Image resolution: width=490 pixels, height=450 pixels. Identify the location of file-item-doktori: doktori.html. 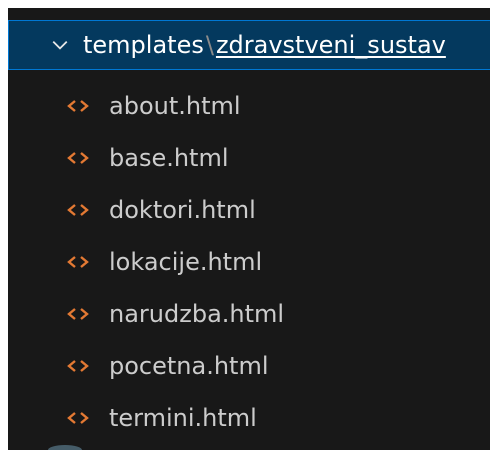
(249, 210).